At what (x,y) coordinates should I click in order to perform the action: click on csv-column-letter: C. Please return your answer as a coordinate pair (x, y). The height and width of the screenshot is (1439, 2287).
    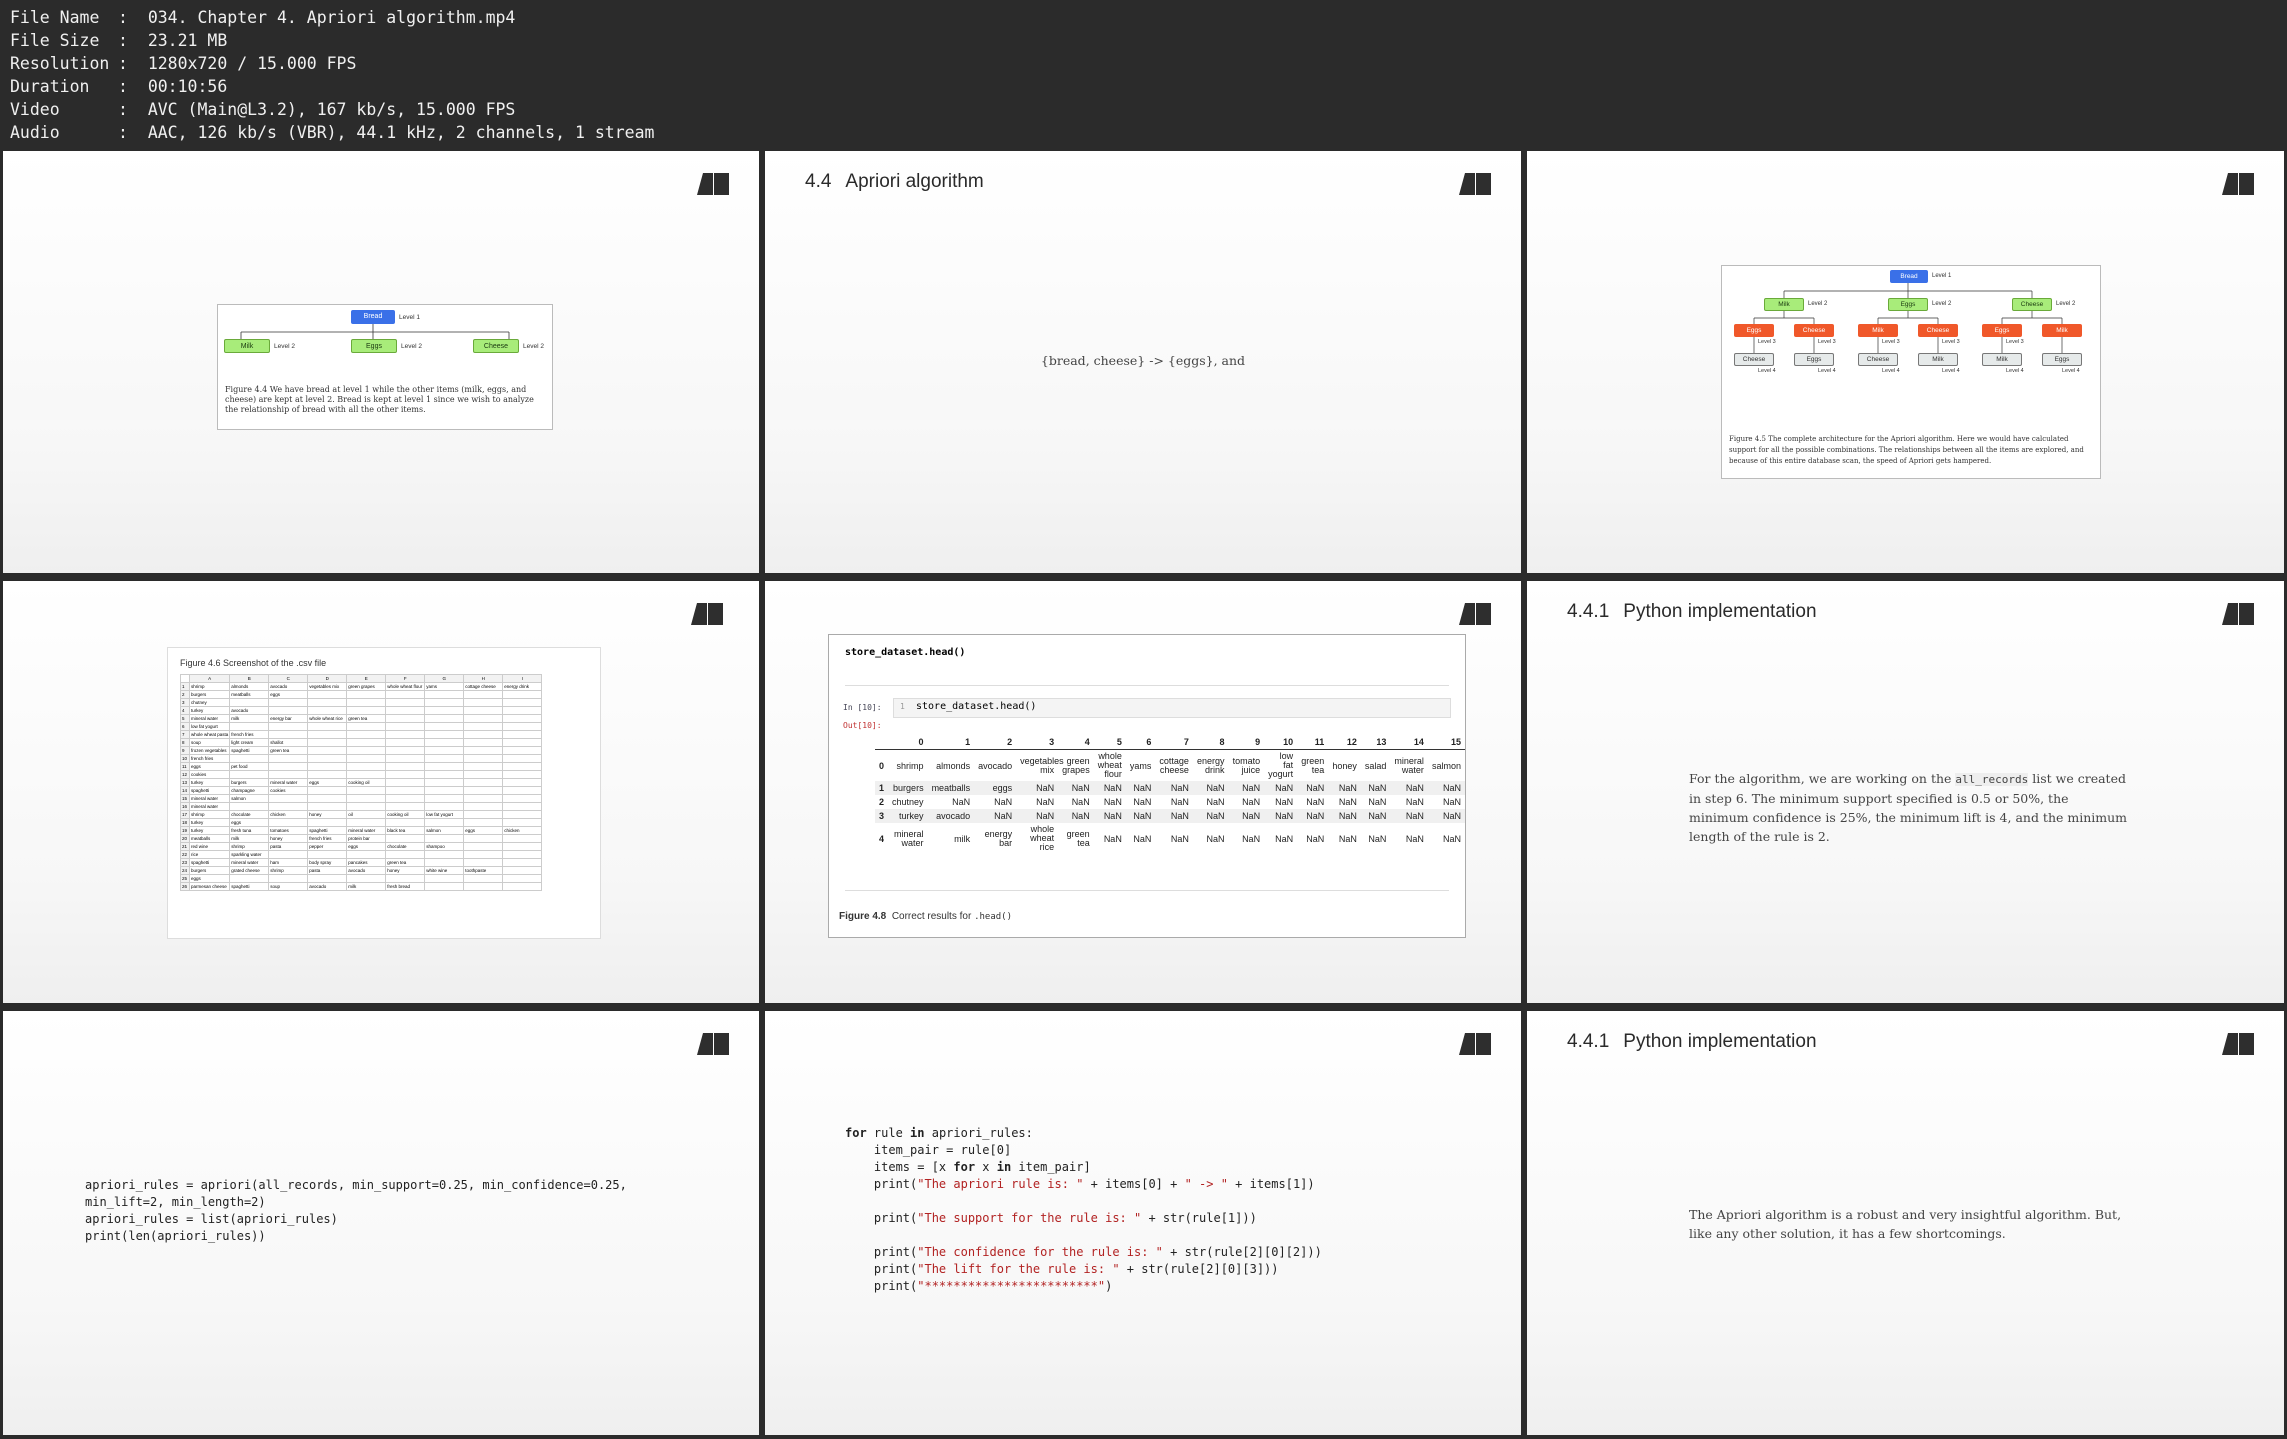
    Looking at the image, I should click on (288, 678).